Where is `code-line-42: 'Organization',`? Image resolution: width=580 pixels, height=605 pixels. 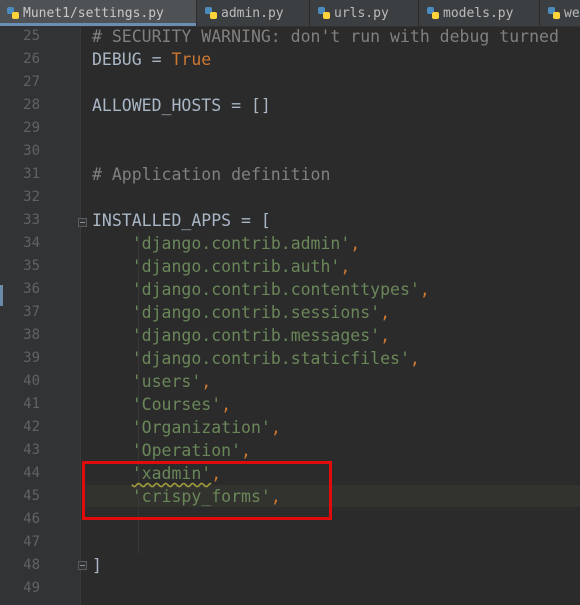 code-line-42: 'Organization', is located at coordinates (186, 427).